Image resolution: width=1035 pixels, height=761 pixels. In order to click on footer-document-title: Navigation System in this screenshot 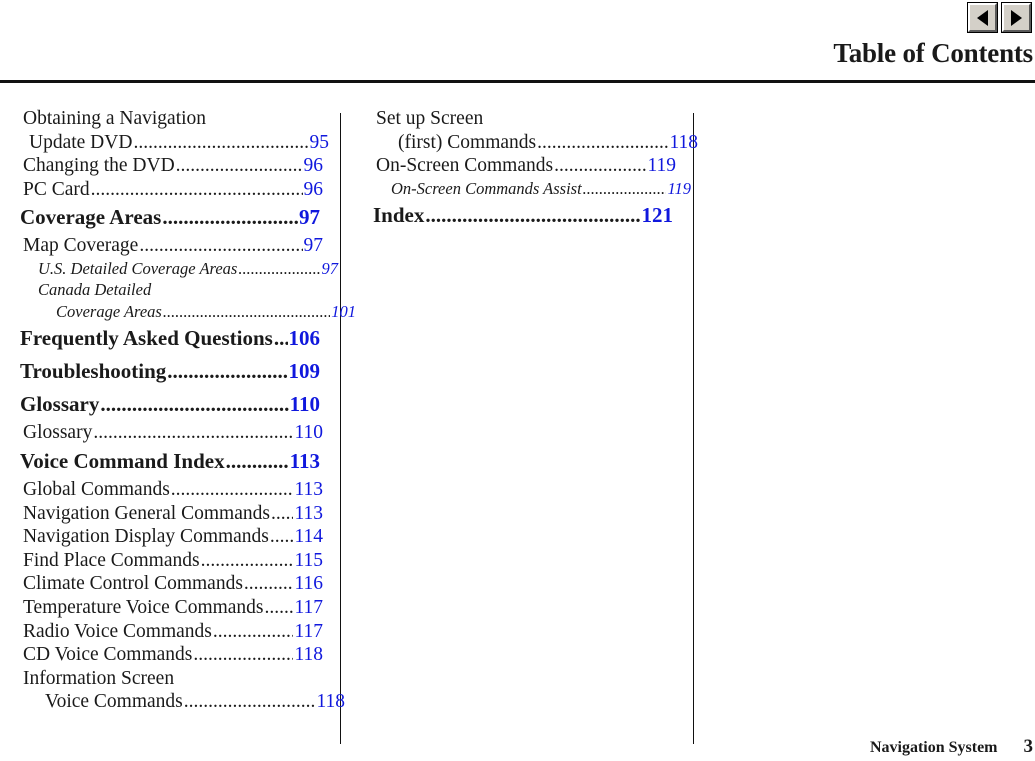, I will do `click(933, 747)`.